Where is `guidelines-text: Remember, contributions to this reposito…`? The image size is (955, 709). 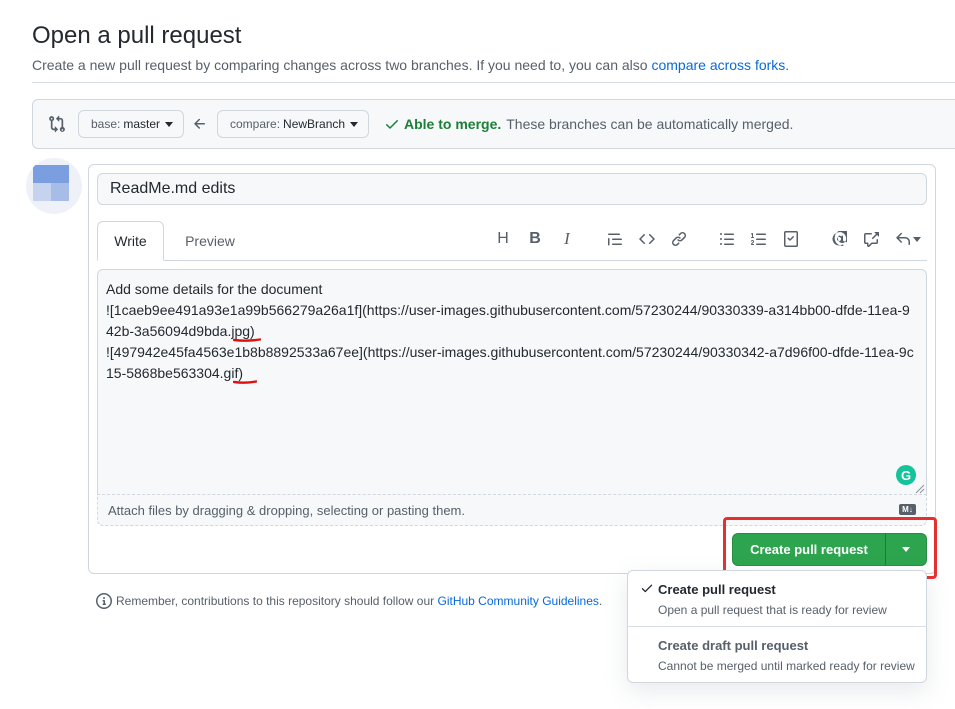 guidelines-text: Remember, contributions to this reposito… is located at coordinates (275, 601).